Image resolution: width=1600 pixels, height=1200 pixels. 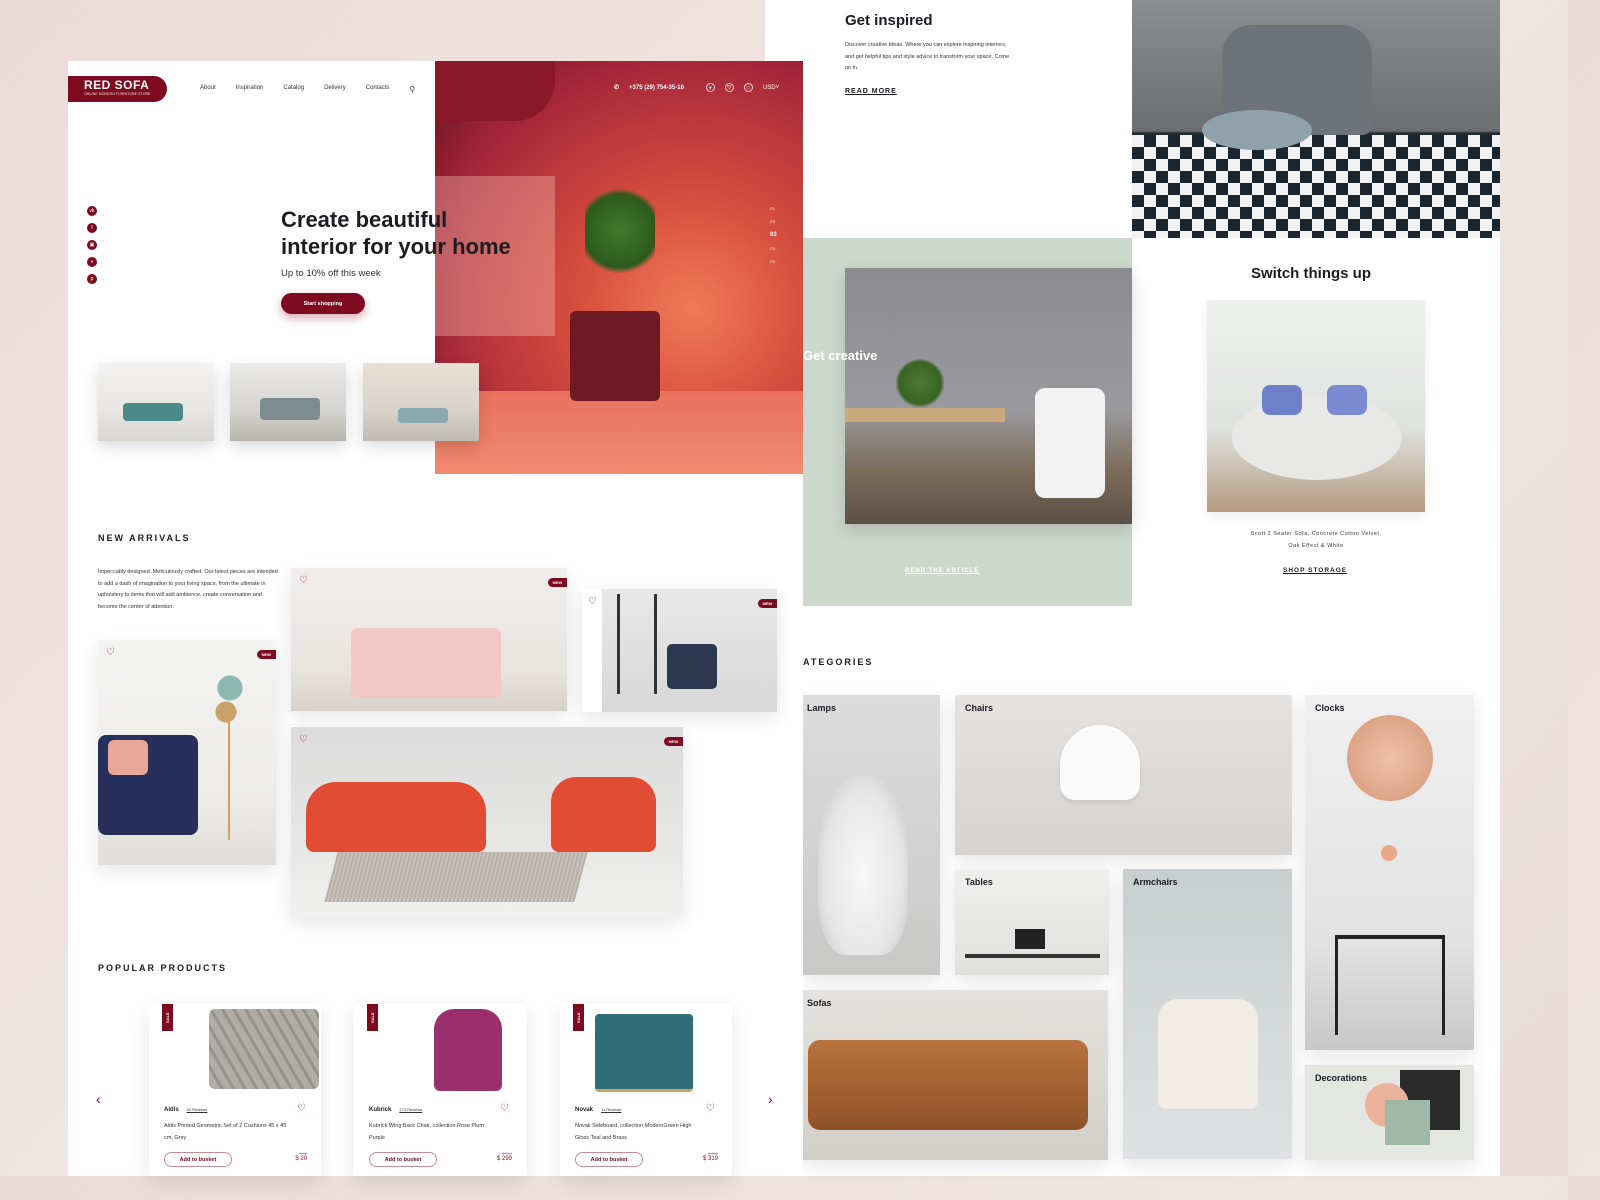 I want to click on read-more-link: READ MORE, so click(x=871, y=91).